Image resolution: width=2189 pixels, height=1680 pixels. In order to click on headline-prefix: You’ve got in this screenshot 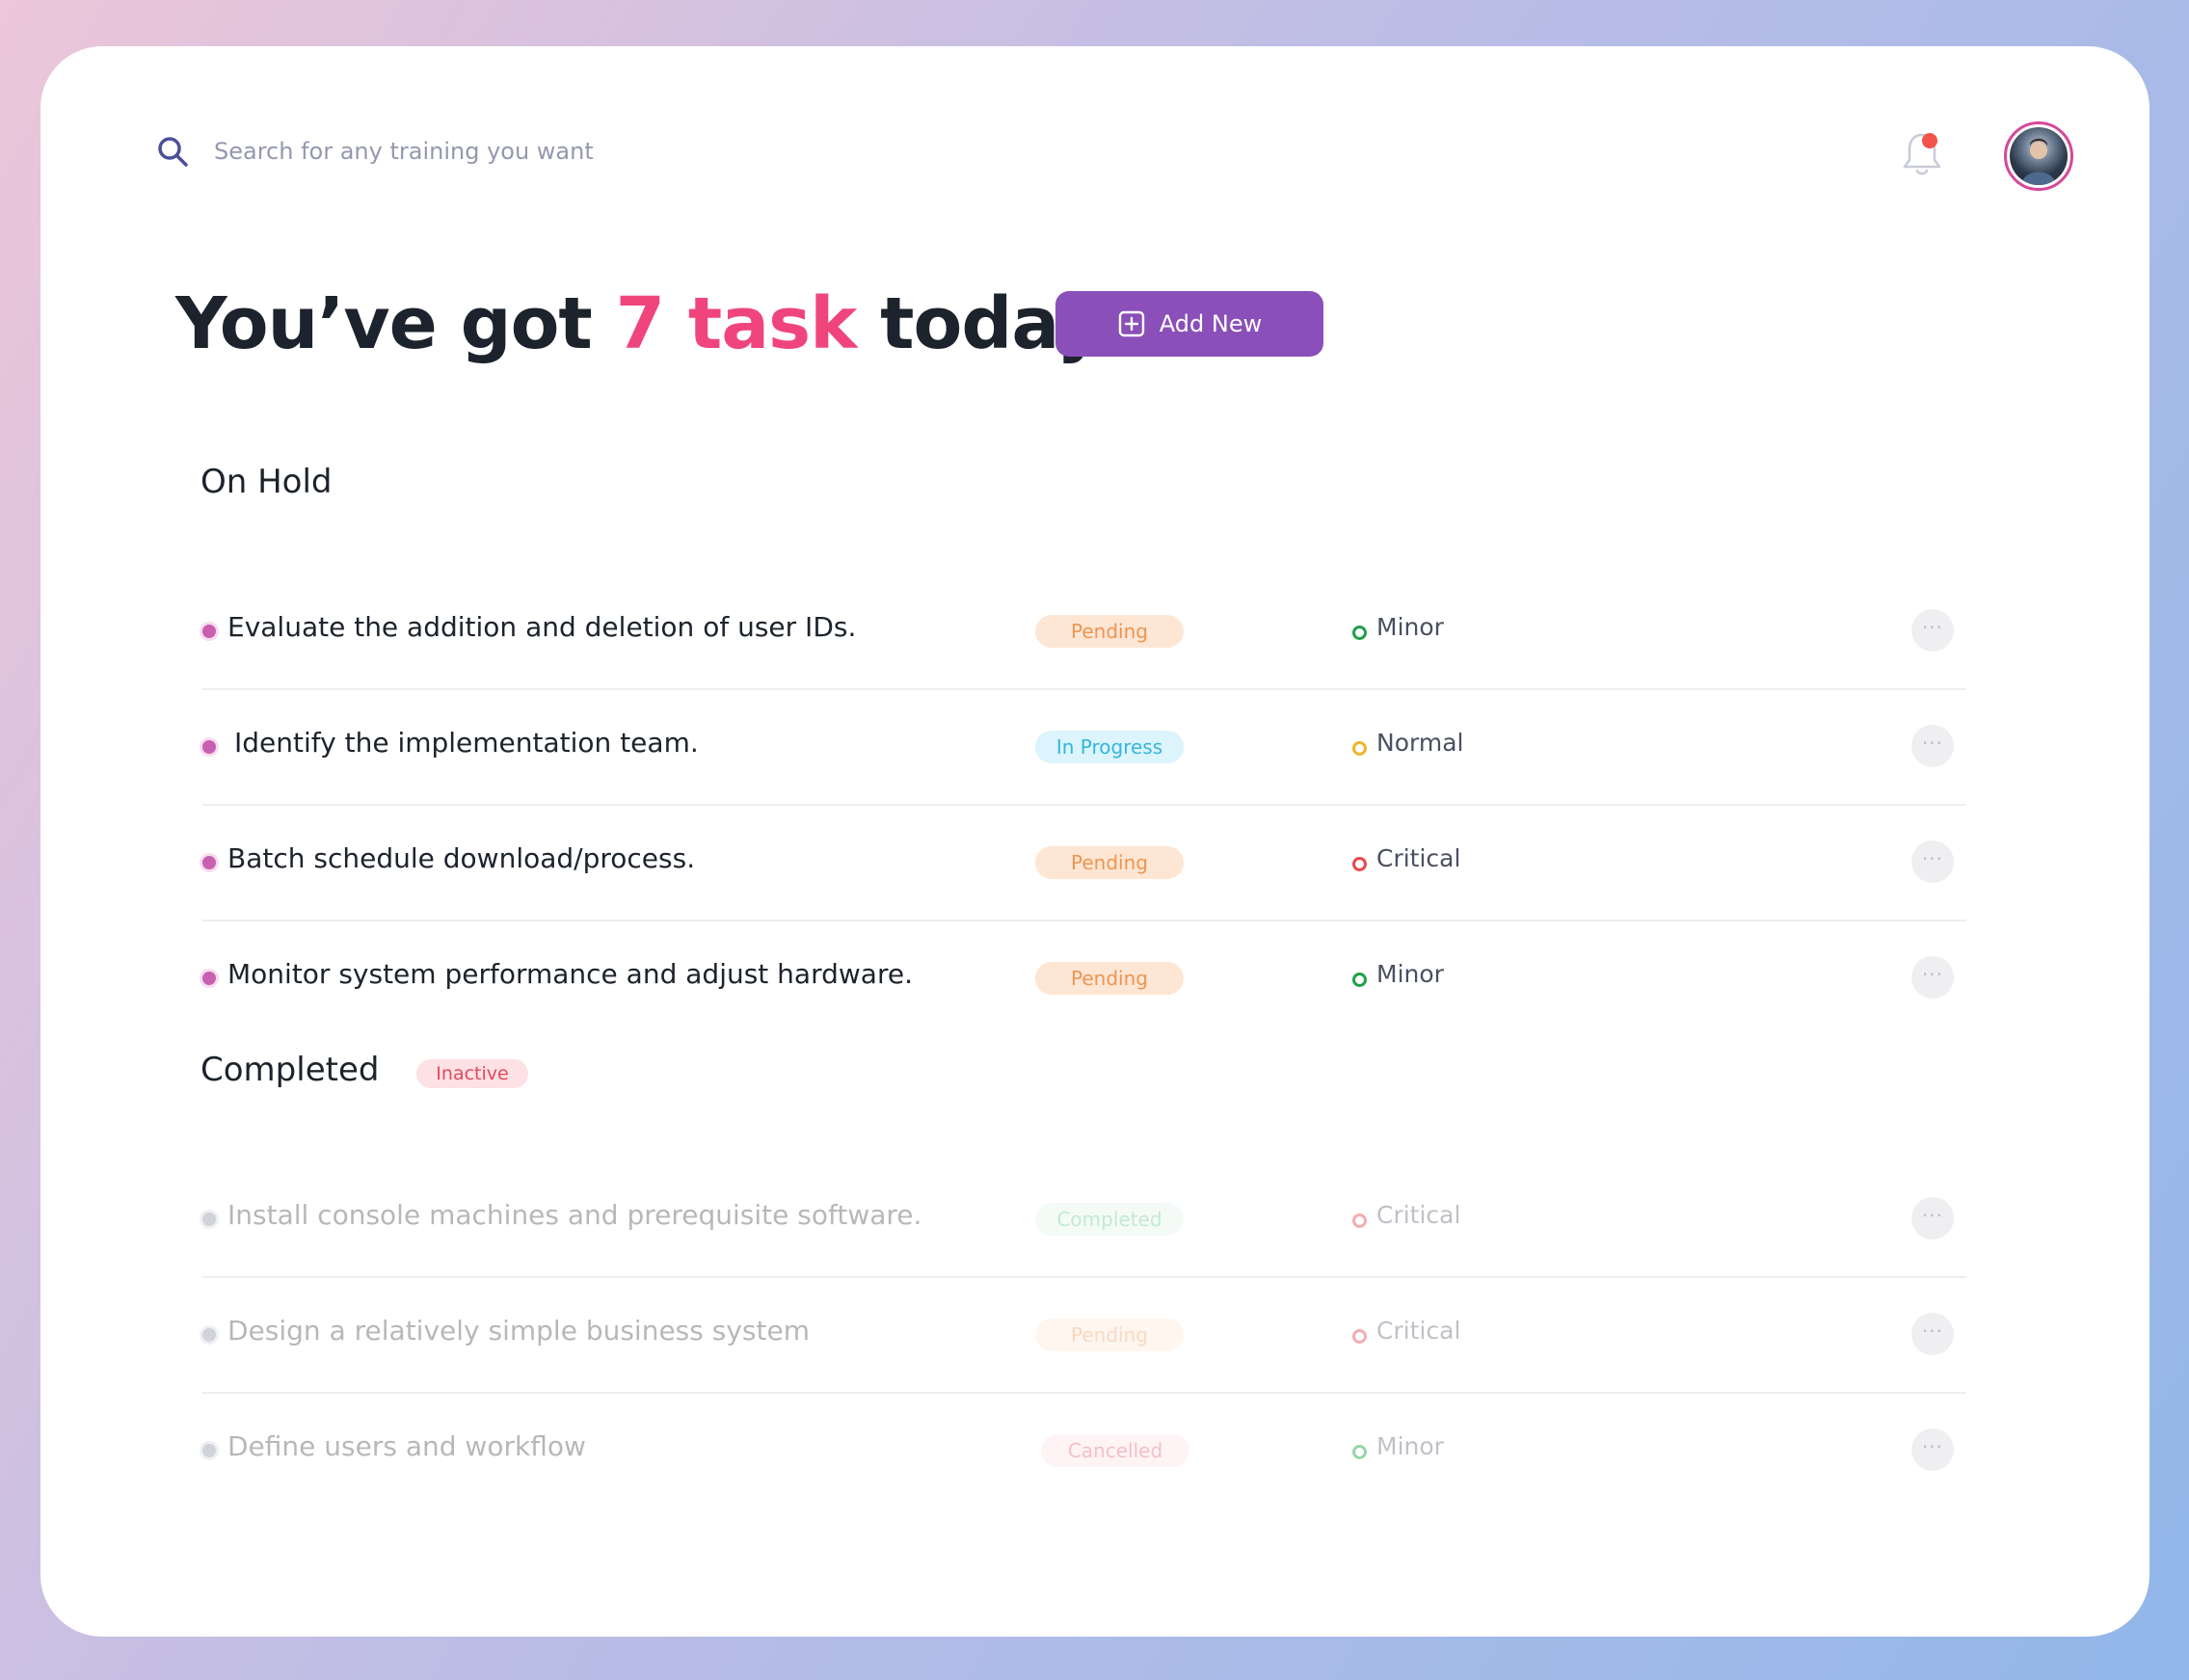, I will do `click(395, 323)`.